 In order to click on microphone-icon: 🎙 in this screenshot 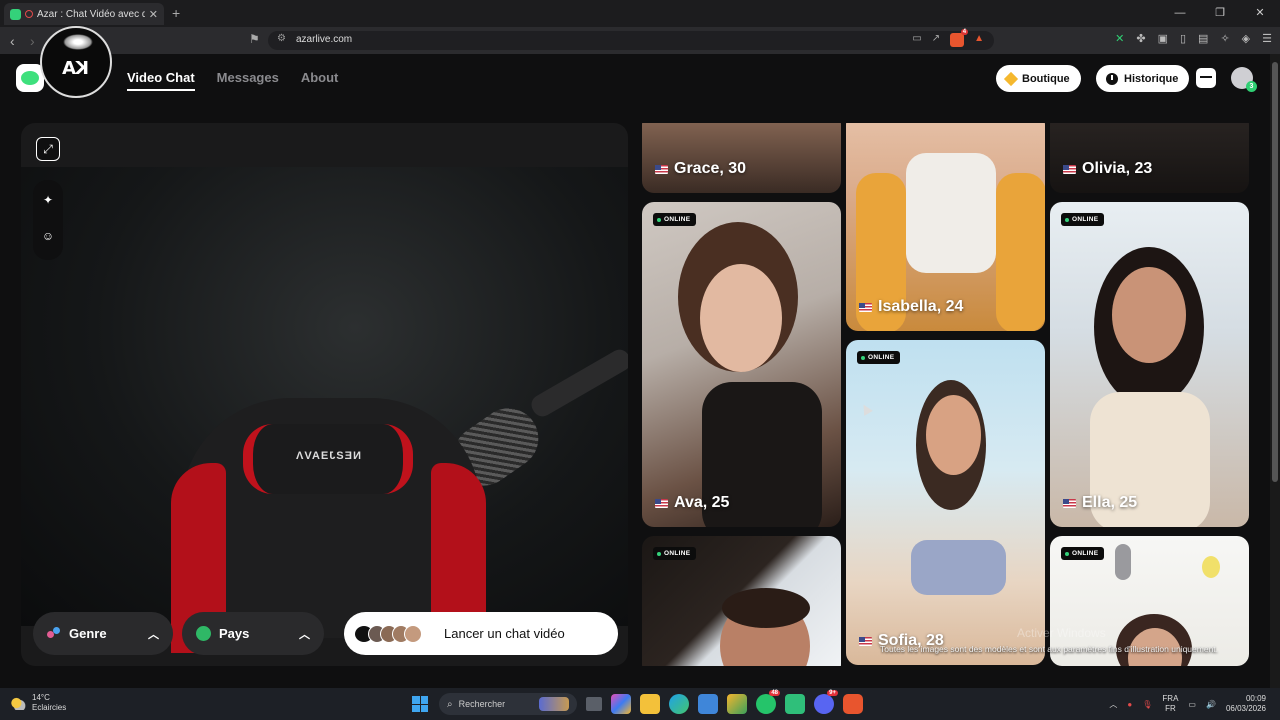, I will do `click(1147, 704)`.